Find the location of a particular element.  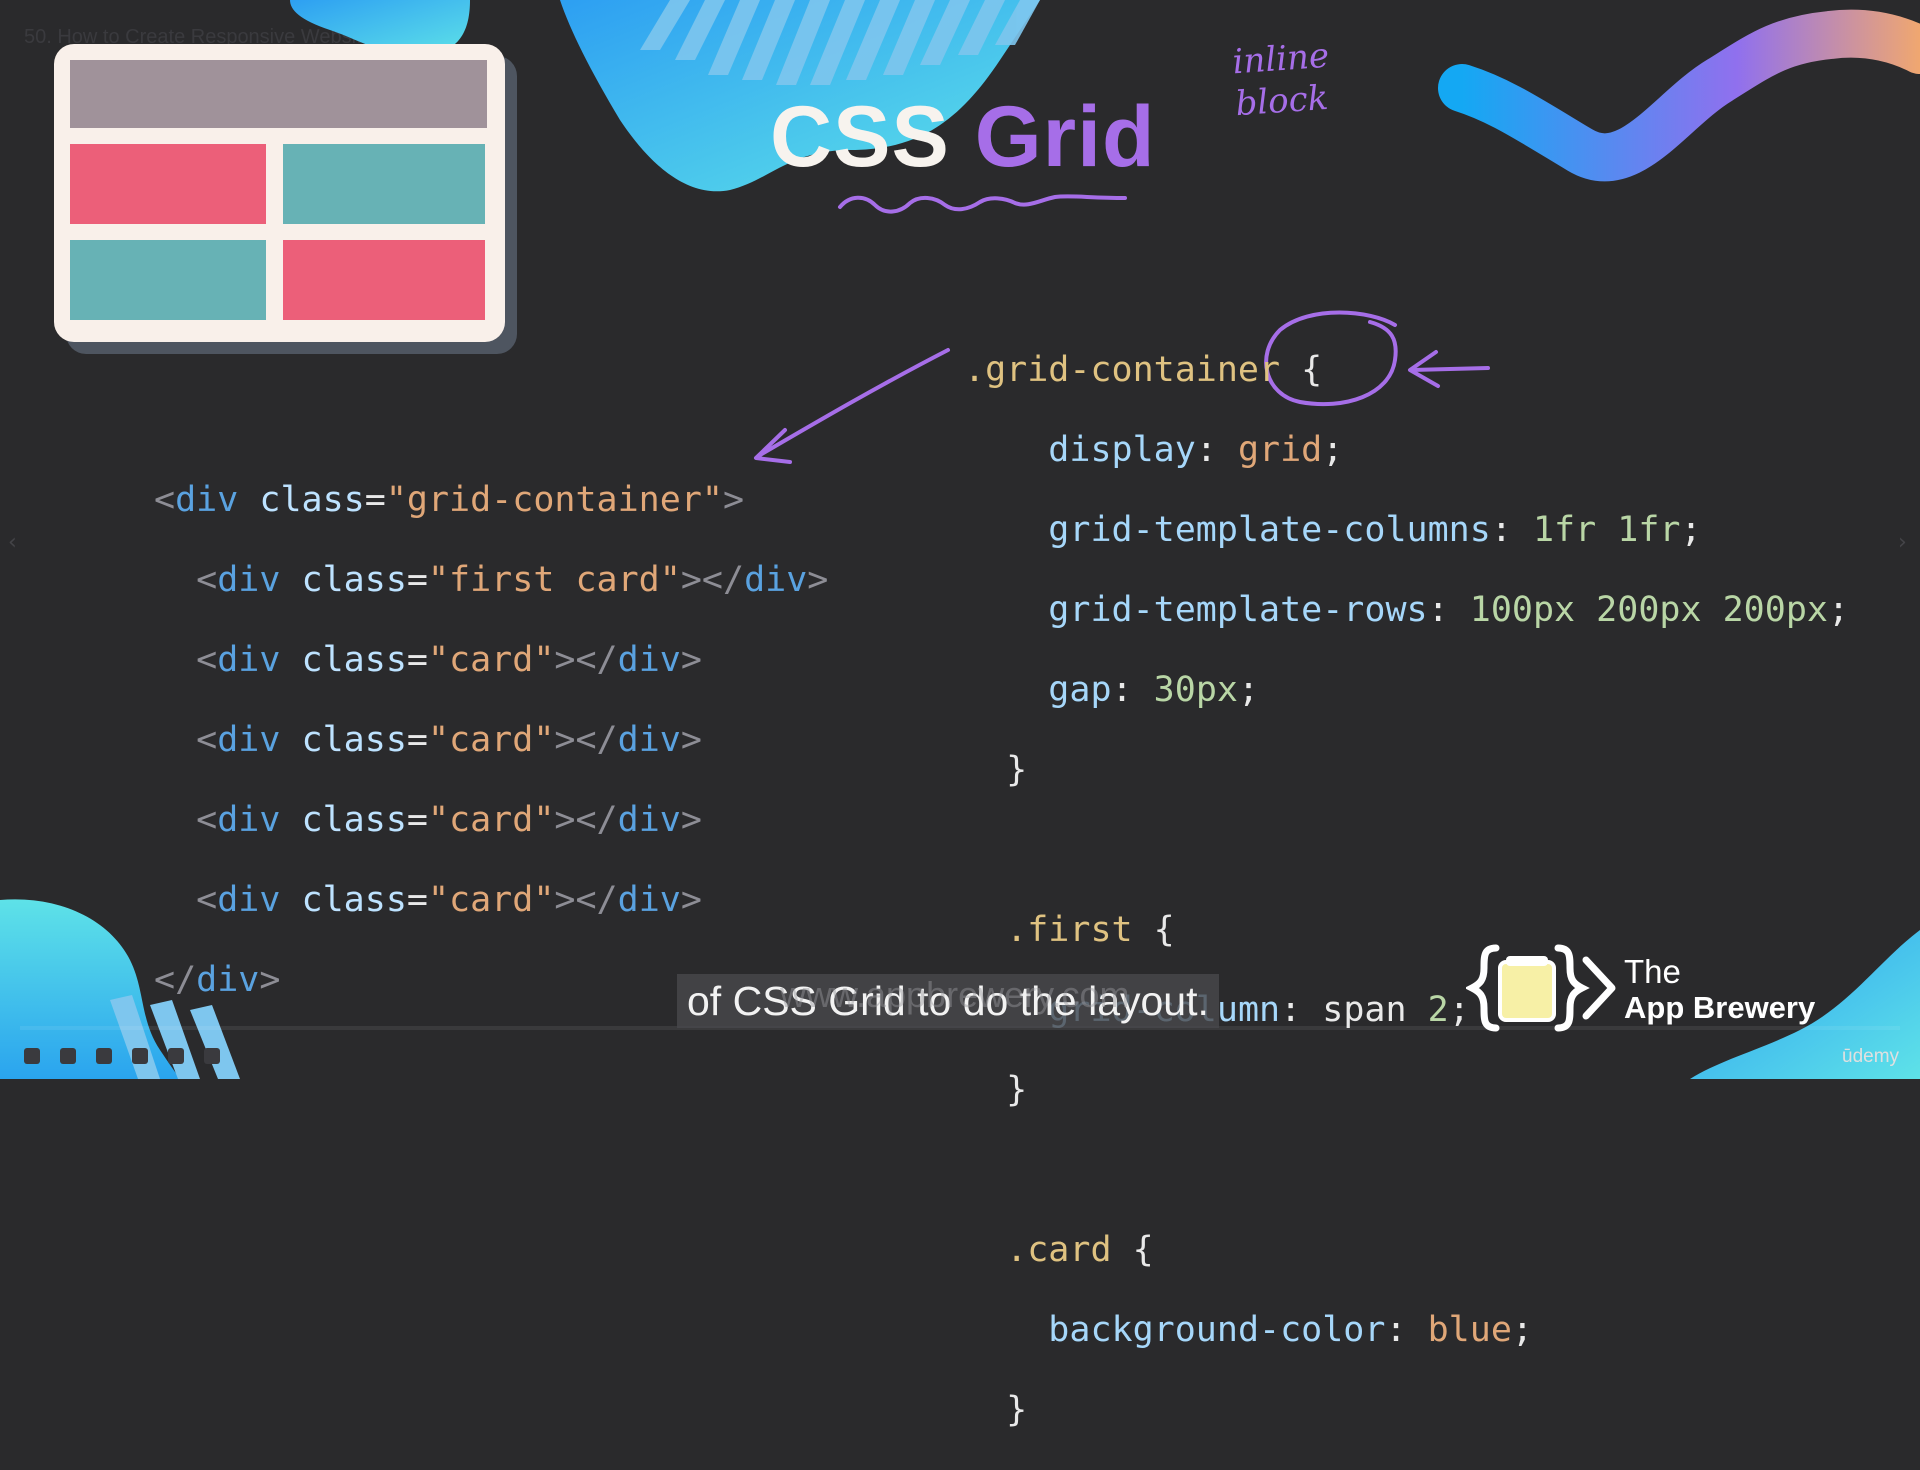

code-line-decl: grid-template-columns: 1fr 1fr; is located at coordinates (1406, 530).